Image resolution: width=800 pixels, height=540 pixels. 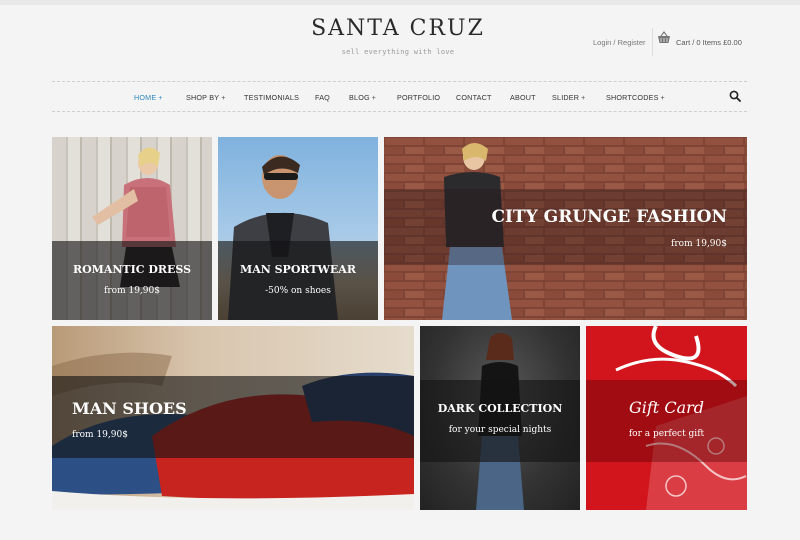 I want to click on nav-item-testimonials: TESTIMONIALS, so click(x=271, y=97).